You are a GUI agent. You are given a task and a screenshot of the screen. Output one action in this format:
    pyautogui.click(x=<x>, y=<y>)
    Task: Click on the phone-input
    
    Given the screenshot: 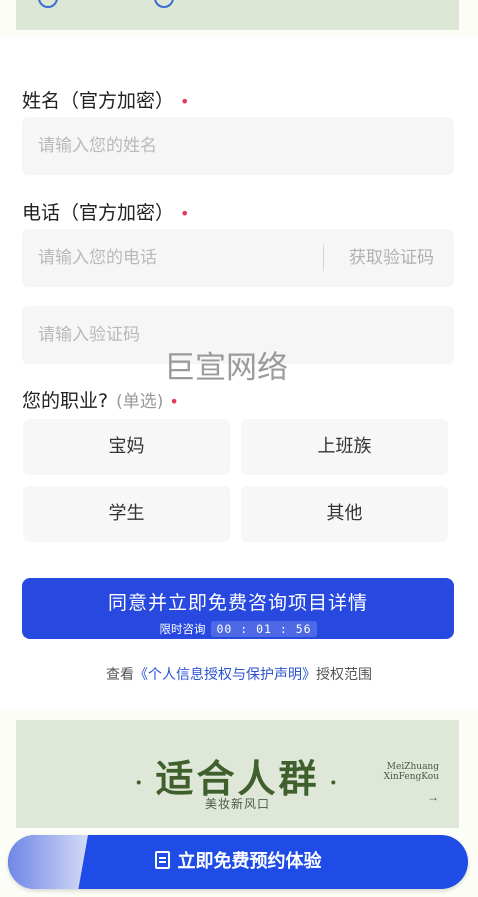 What is the action you would take?
    pyautogui.click(x=165, y=258)
    